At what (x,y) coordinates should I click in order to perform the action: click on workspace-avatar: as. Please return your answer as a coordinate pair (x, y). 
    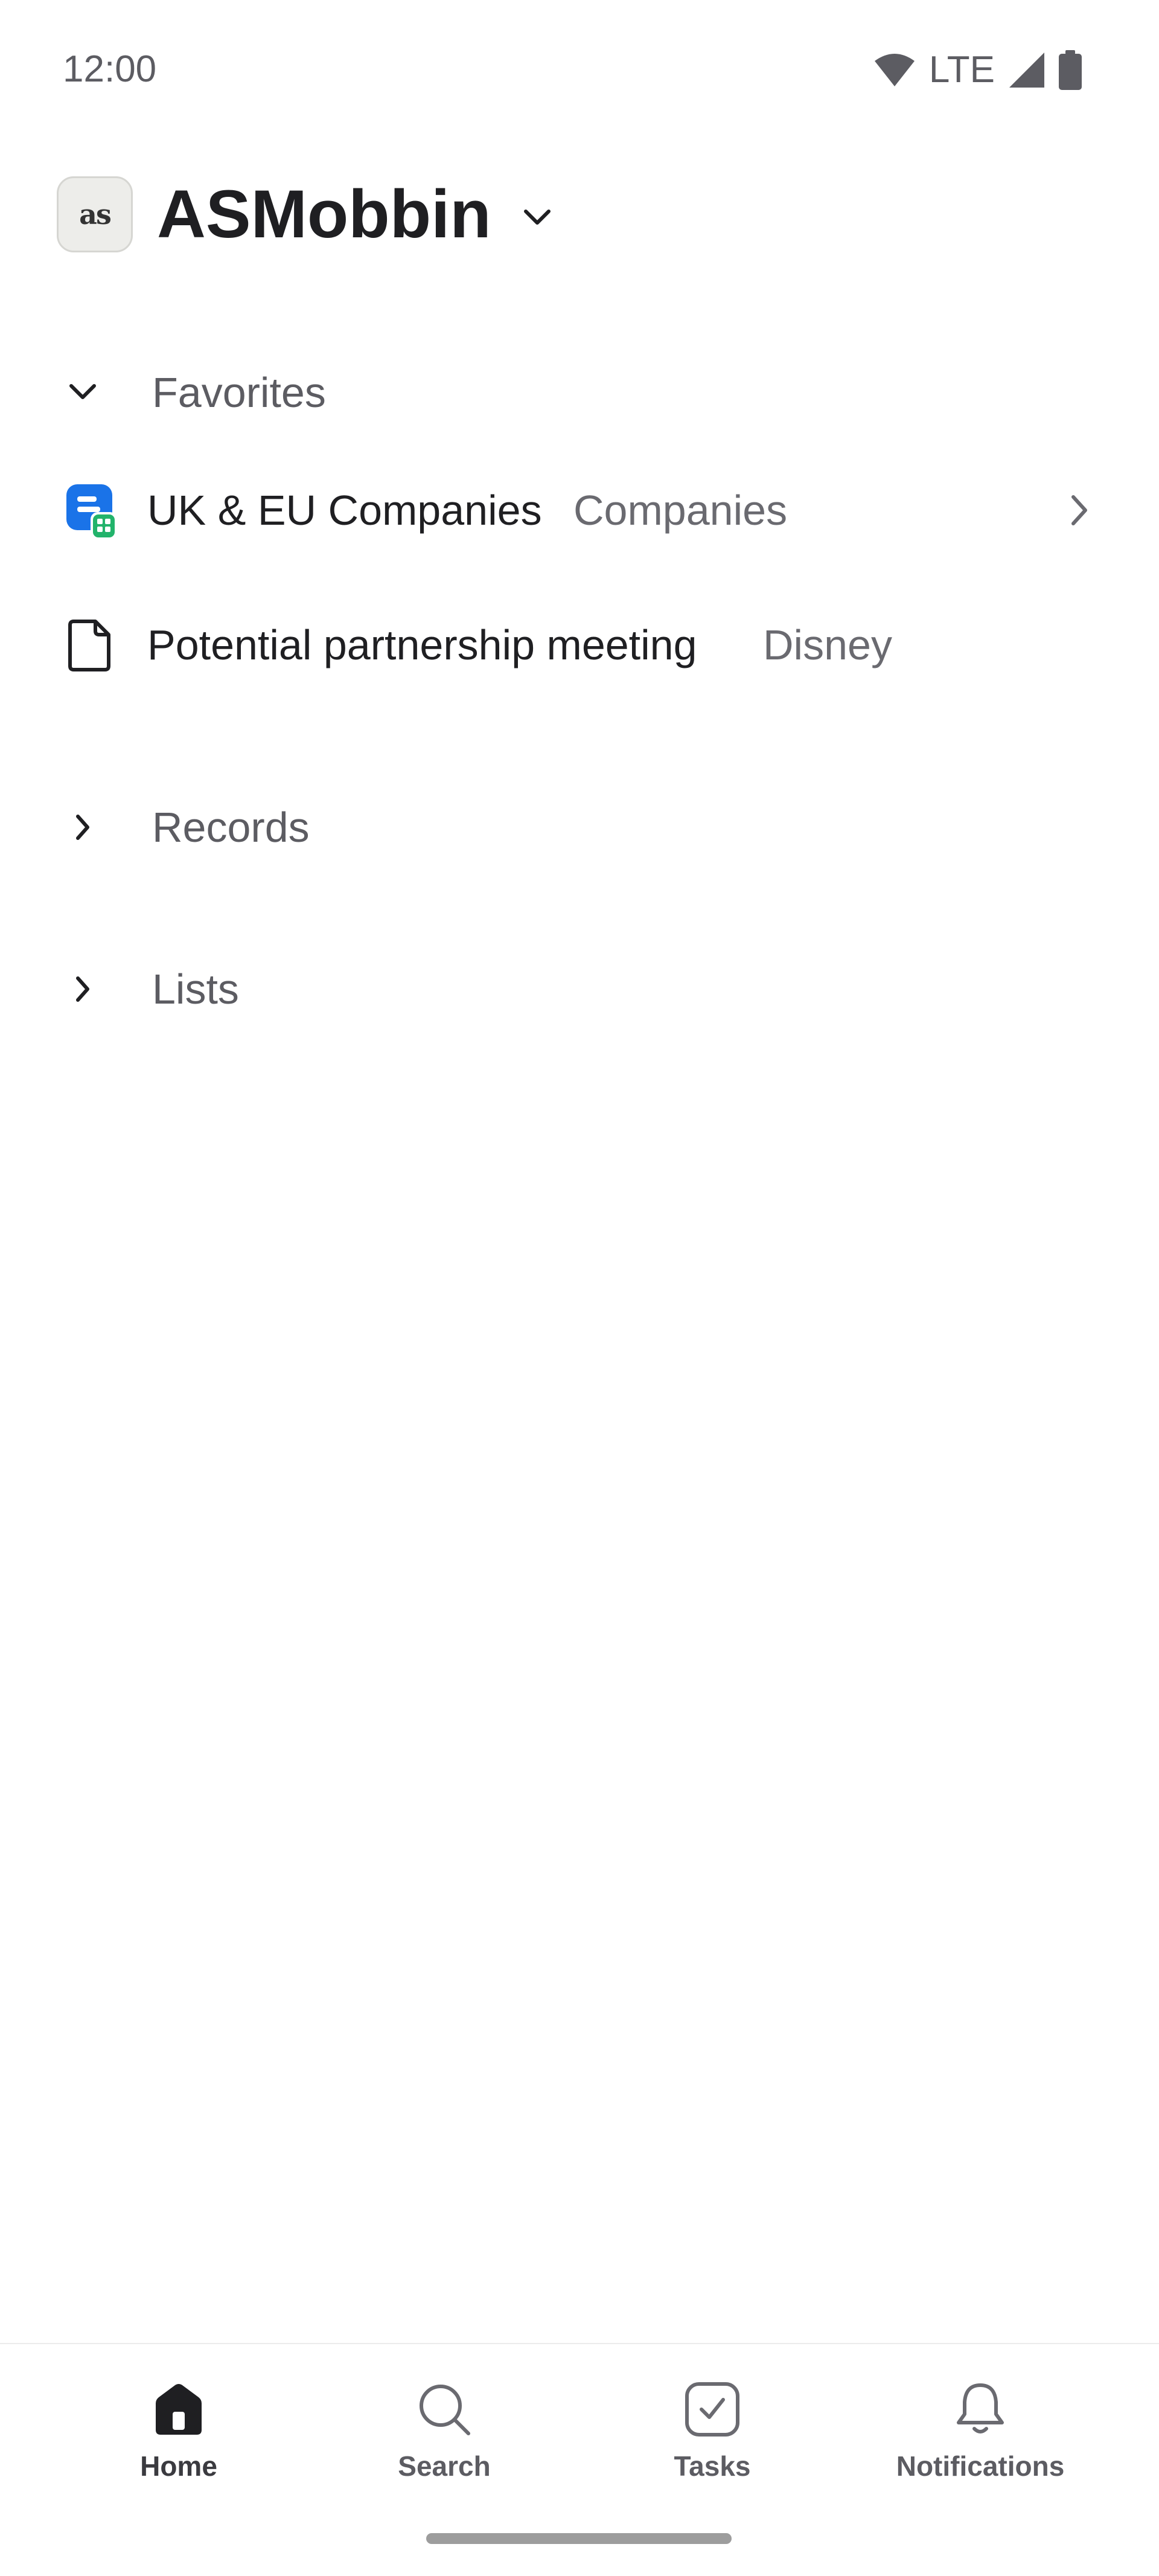
    Looking at the image, I should click on (95, 214).